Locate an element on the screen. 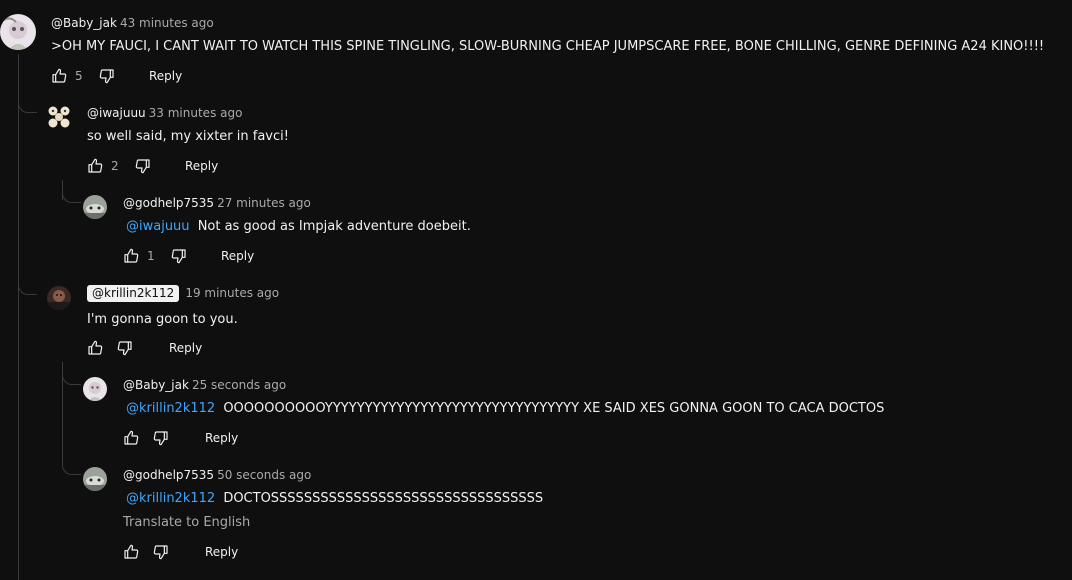  like-count: 5 is located at coordinates (79, 76).